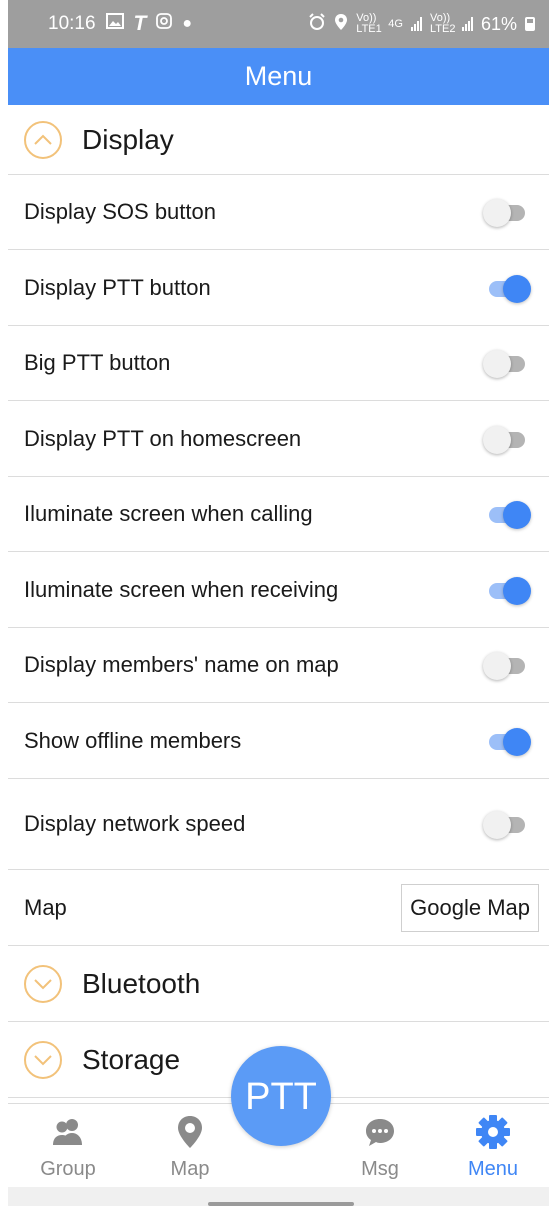  I want to click on section-label: Storage, so click(131, 1059).